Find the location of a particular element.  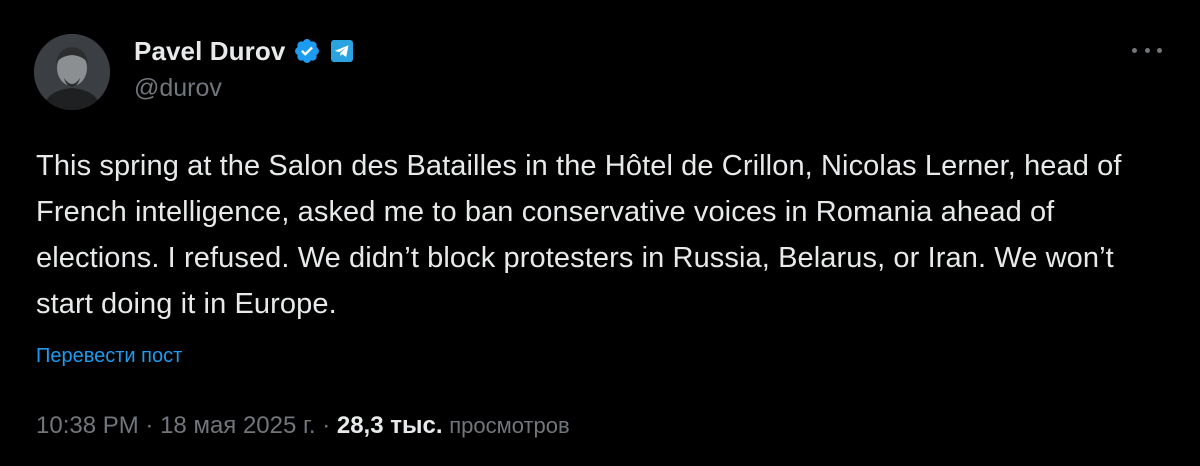

avatar-image is located at coordinates (72, 72).